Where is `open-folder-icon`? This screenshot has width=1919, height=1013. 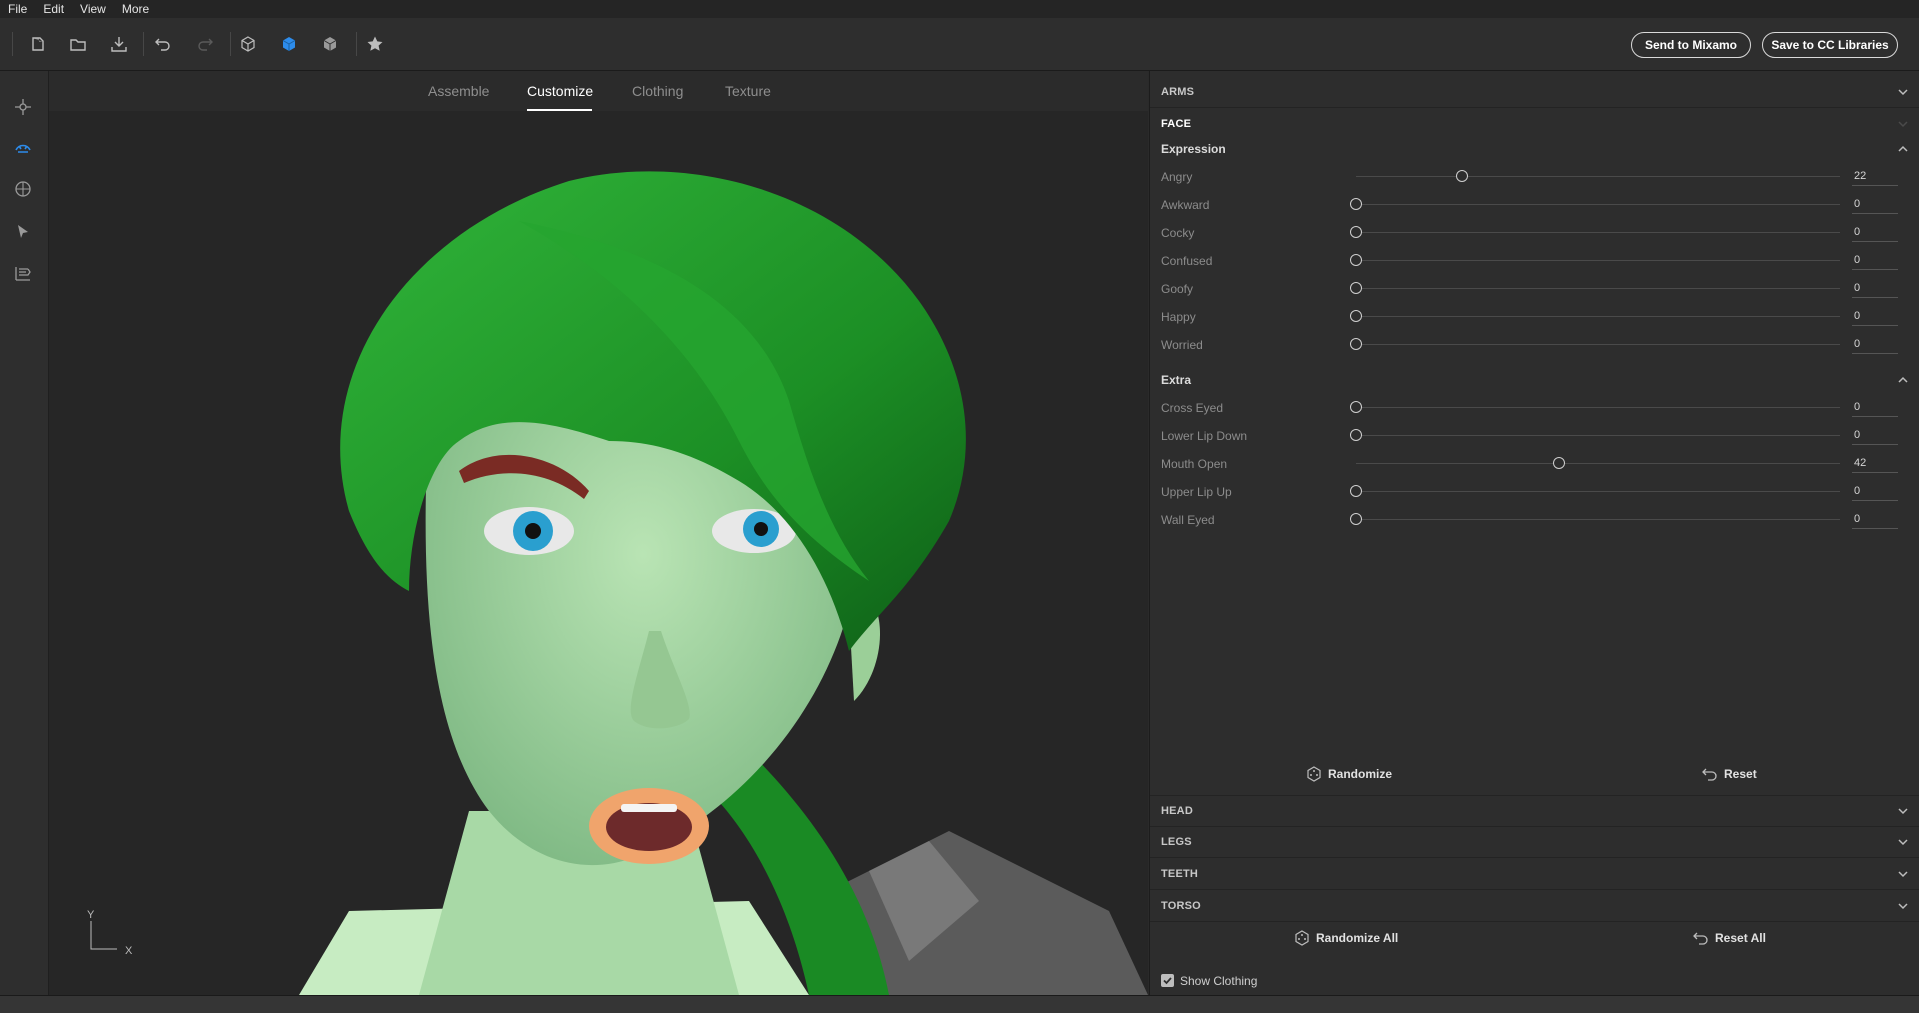
open-folder-icon is located at coordinates (78, 44).